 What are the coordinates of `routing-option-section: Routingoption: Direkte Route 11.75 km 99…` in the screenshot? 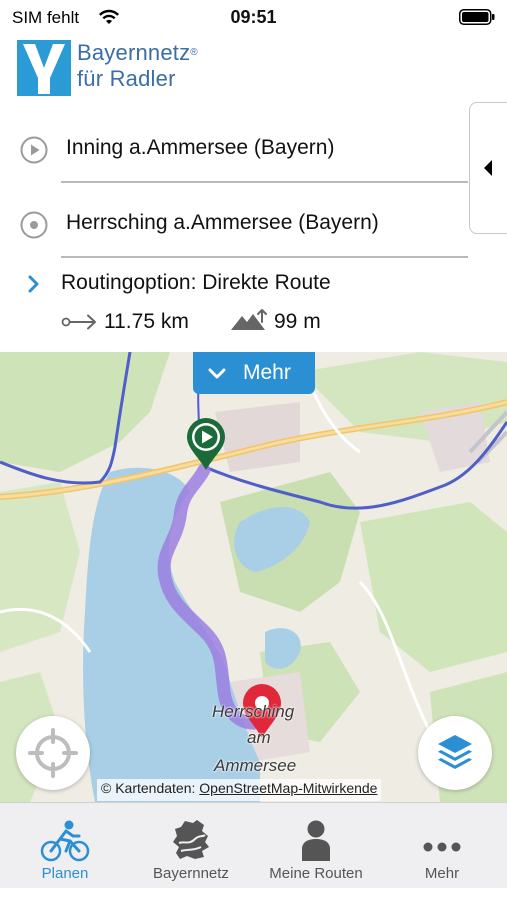 It's located at (253, 306).